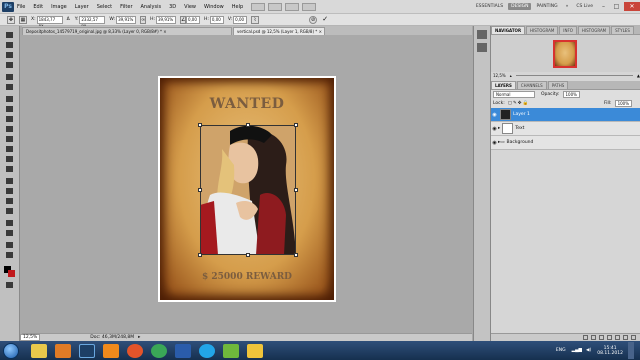 This screenshot has height=360, width=640. What do you see at coordinates (617, 337) in the screenshot?
I see `new-group-icon` at bounding box center [617, 337].